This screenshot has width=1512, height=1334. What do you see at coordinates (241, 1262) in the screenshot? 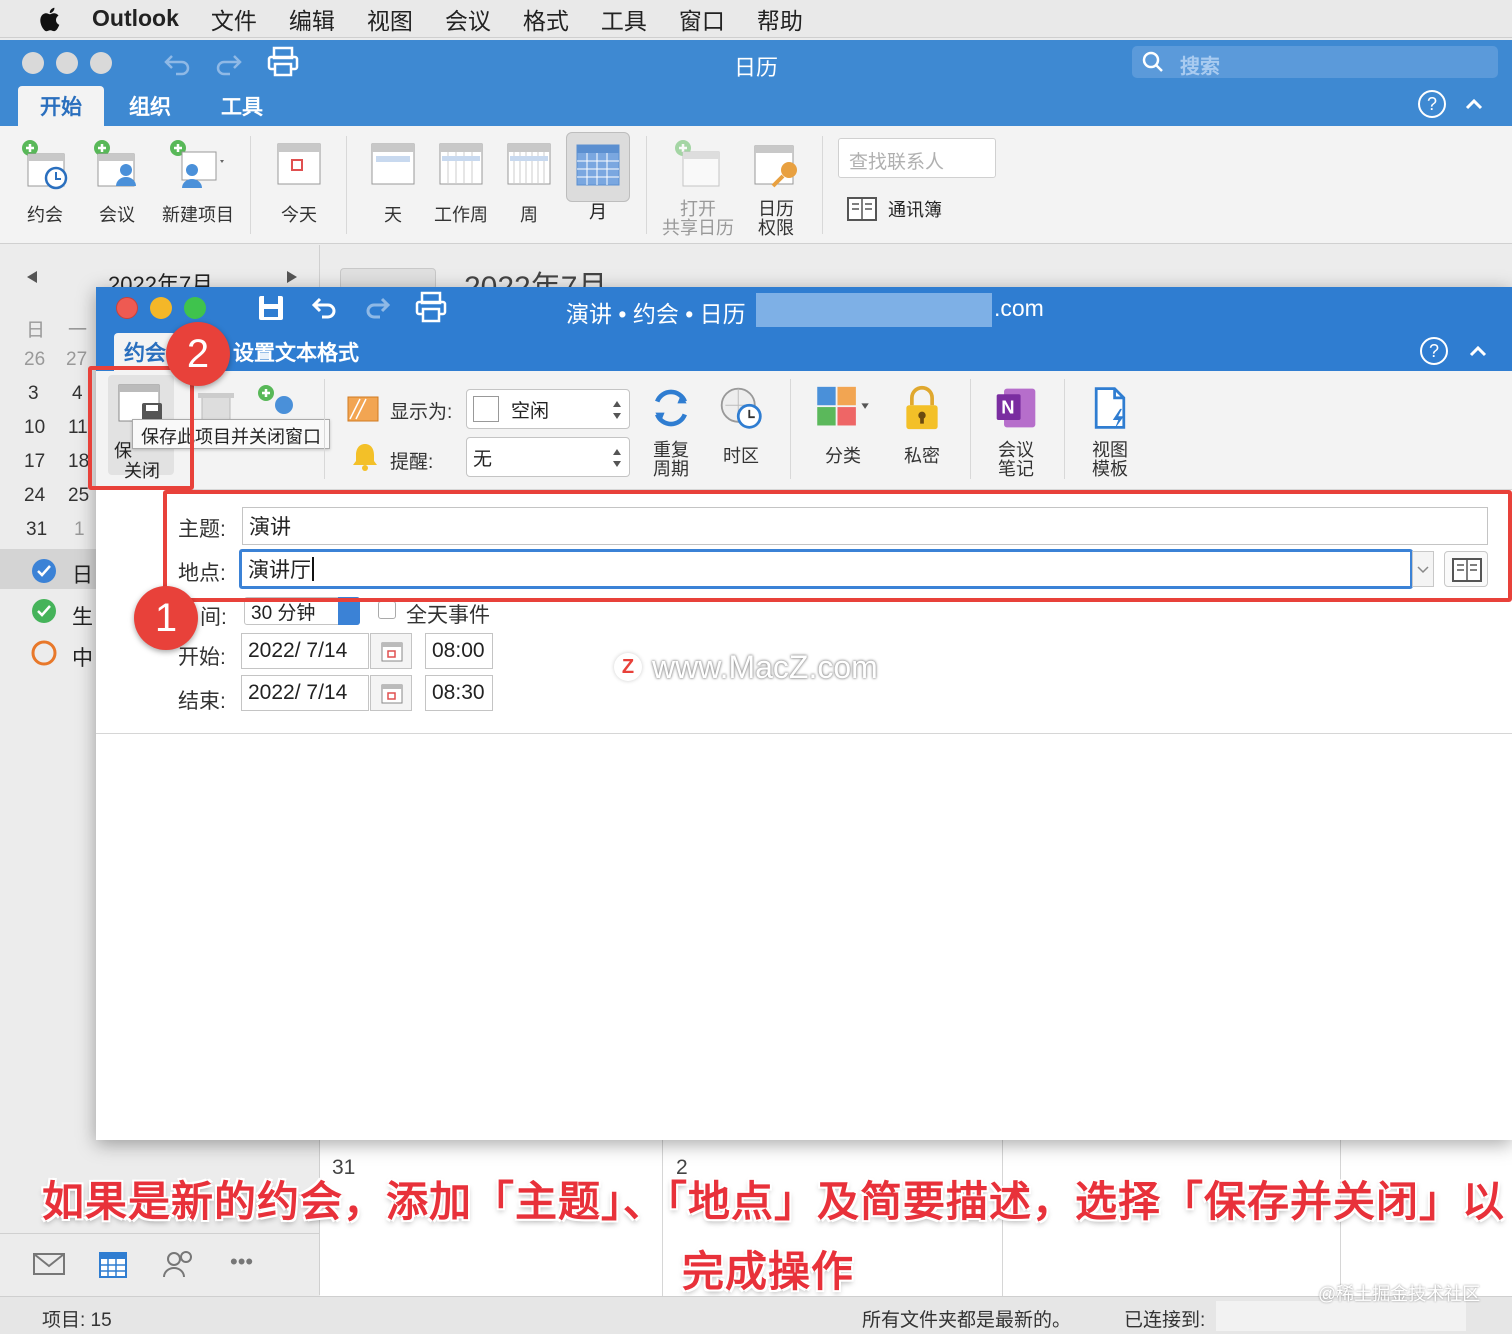
I see `more-icon: •••` at bounding box center [241, 1262].